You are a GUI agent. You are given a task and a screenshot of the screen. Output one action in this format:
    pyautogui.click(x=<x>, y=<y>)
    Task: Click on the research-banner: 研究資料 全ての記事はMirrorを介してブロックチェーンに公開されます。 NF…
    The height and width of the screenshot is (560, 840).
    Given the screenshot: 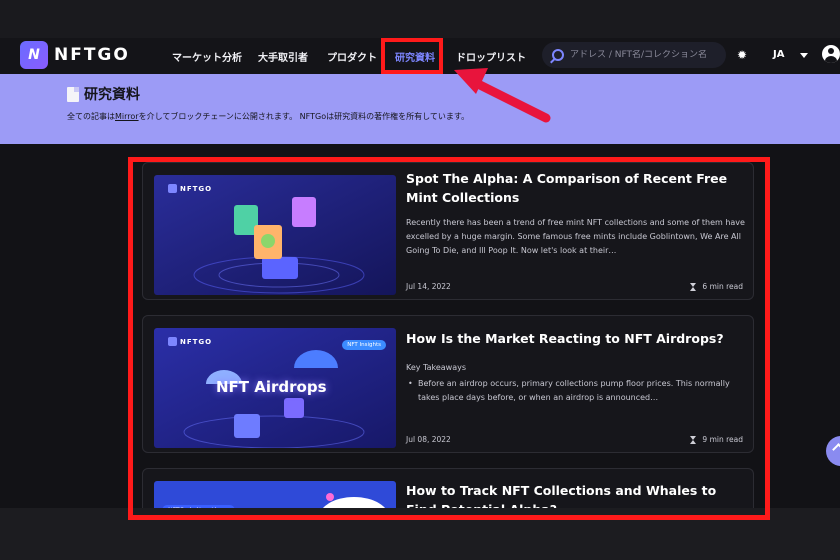 What is the action you would take?
    pyautogui.click(x=420, y=109)
    